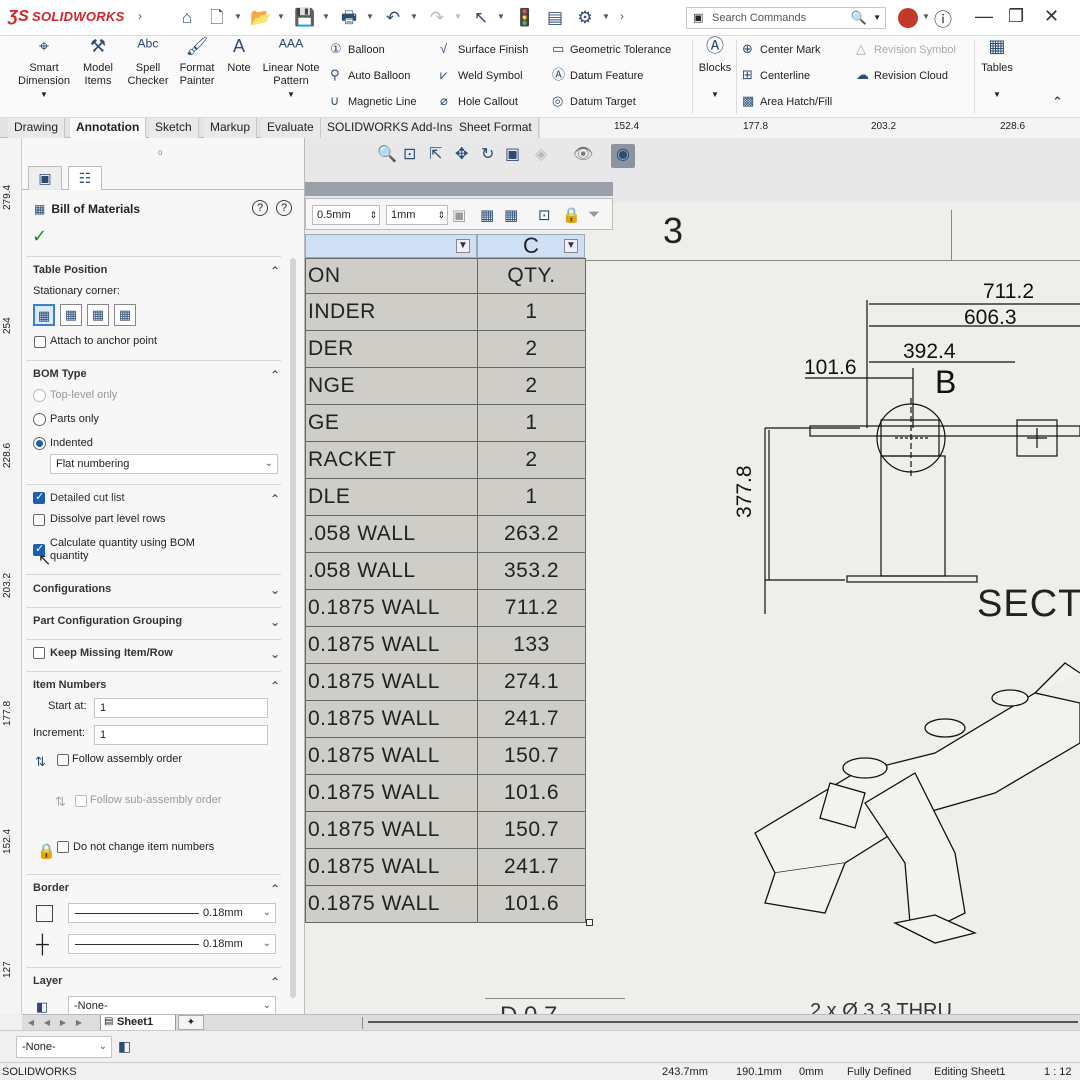  I want to click on whats-wrong-icon: ?, so click(260, 208).